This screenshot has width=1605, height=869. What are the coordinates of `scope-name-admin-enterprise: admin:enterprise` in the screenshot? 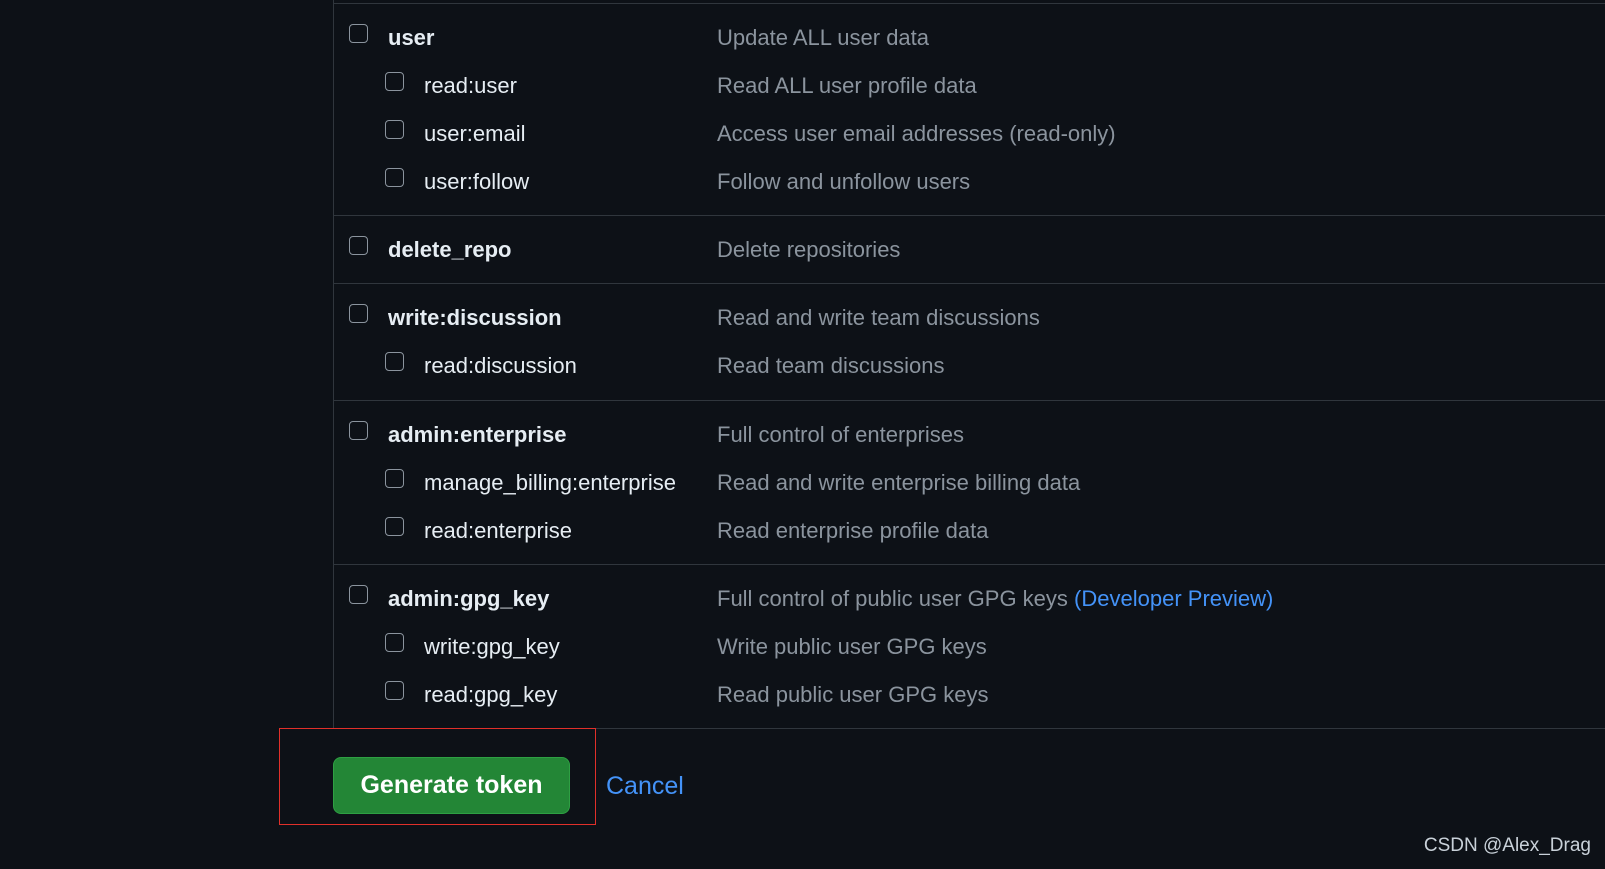 It's located at (477, 434).